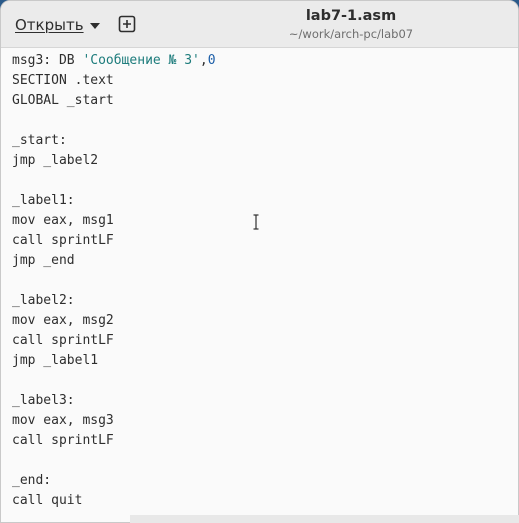 This screenshot has width=519, height=523. What do you see at coordinates (114, 361) in the screenshot?
I see `code-line: jmp _label1` at bounding box center [114, 361].